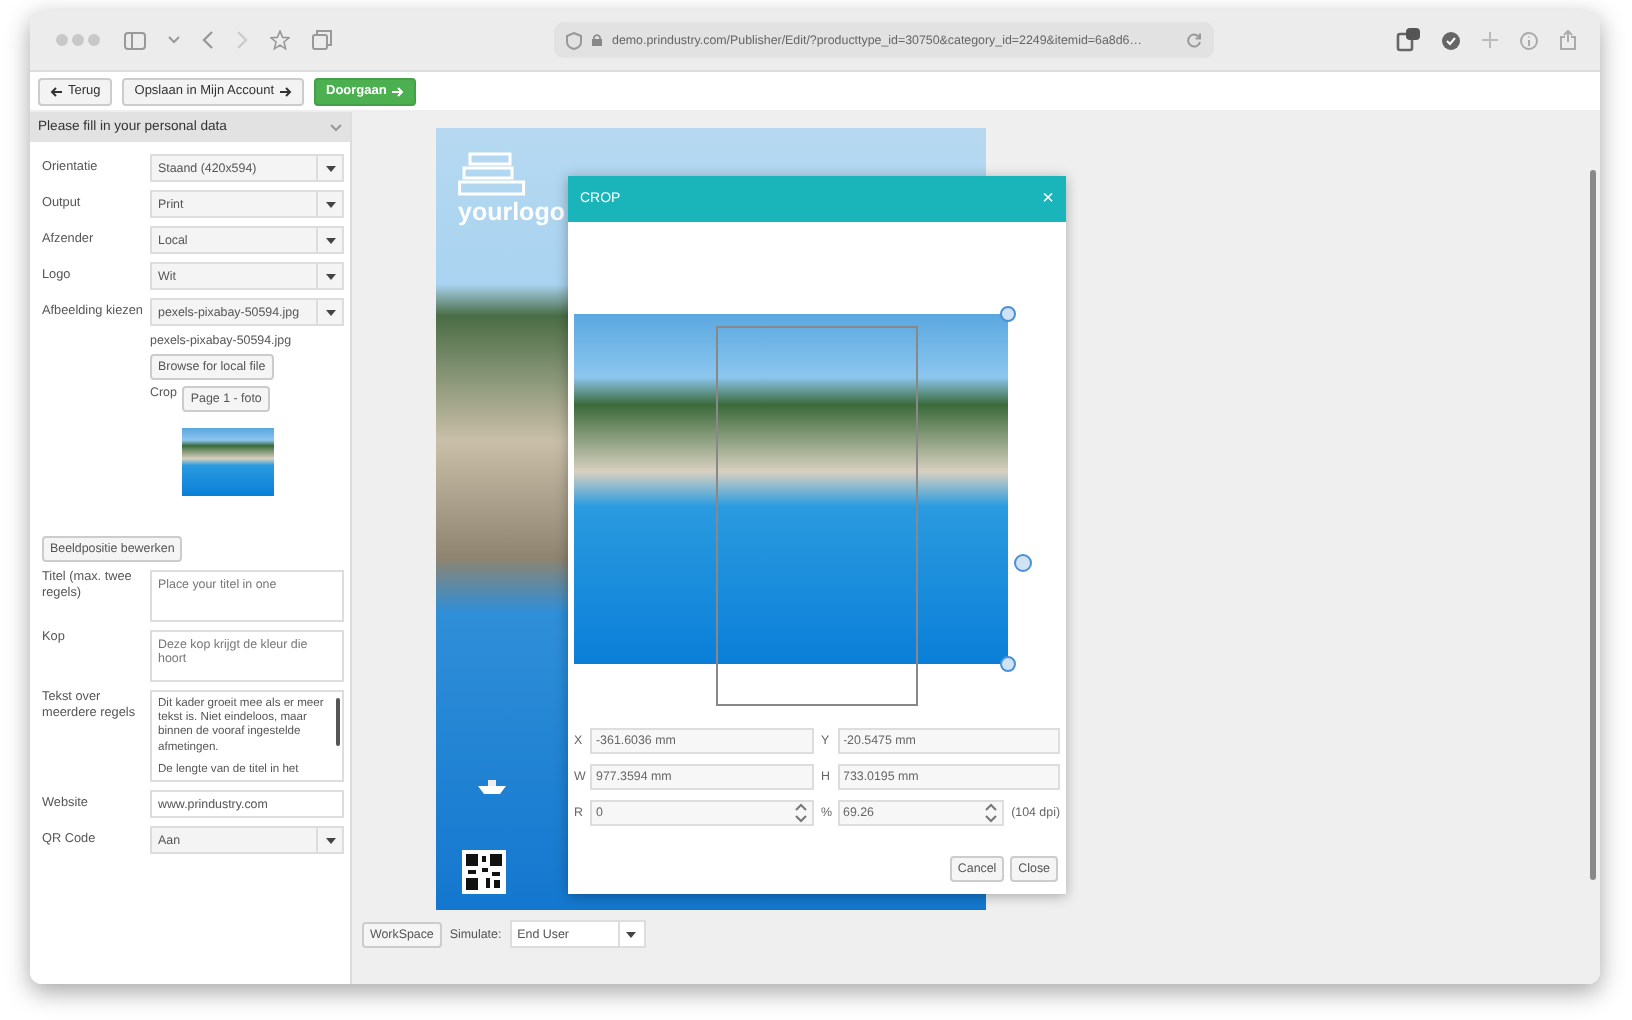 This screenshot has width=1632, height=1020. What do you see at coordinates (336, 127) in the screenshot?
I see `chevron-icon` at bounding box center [336, 127].